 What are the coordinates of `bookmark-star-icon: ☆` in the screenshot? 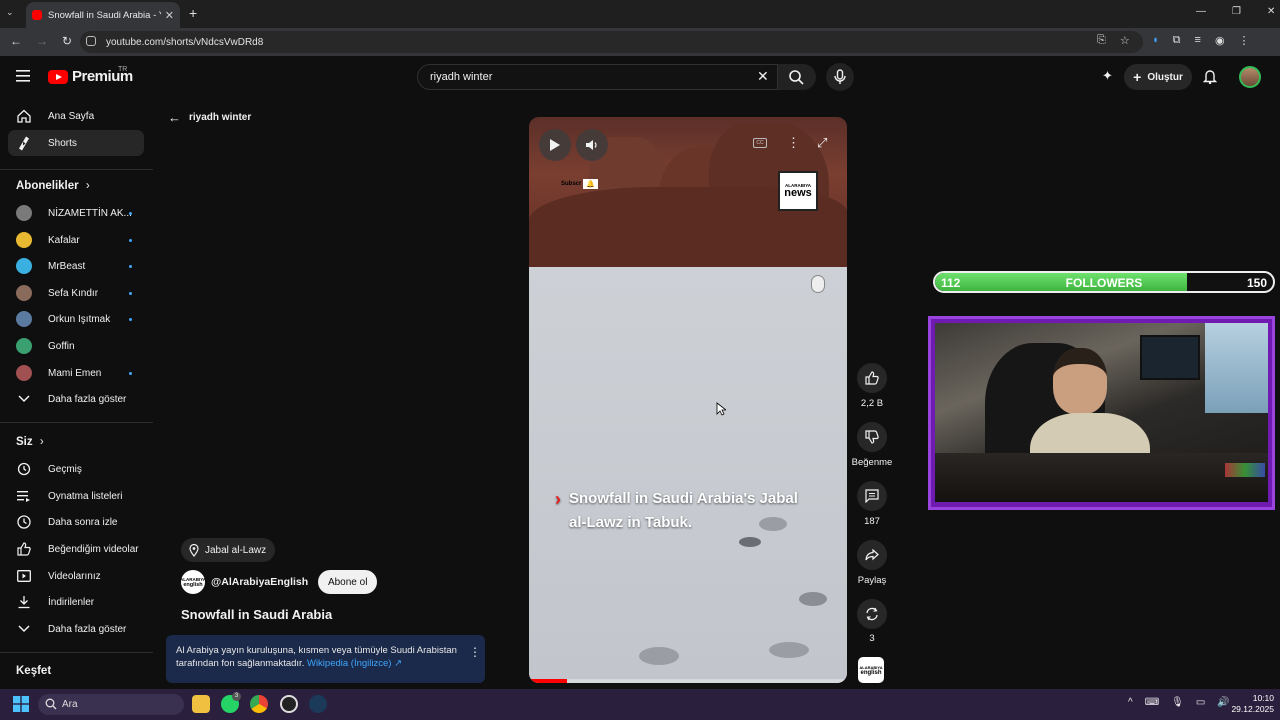 It's located at (1125, 40).